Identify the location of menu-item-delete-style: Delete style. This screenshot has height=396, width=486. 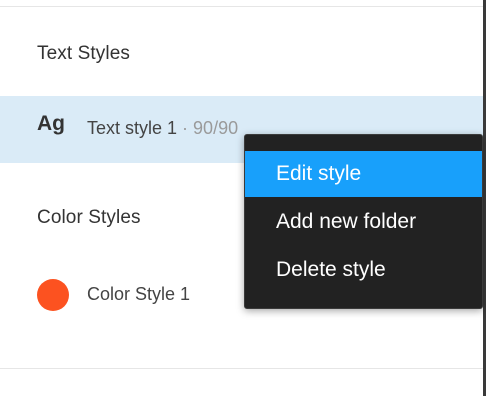
(363, 270).